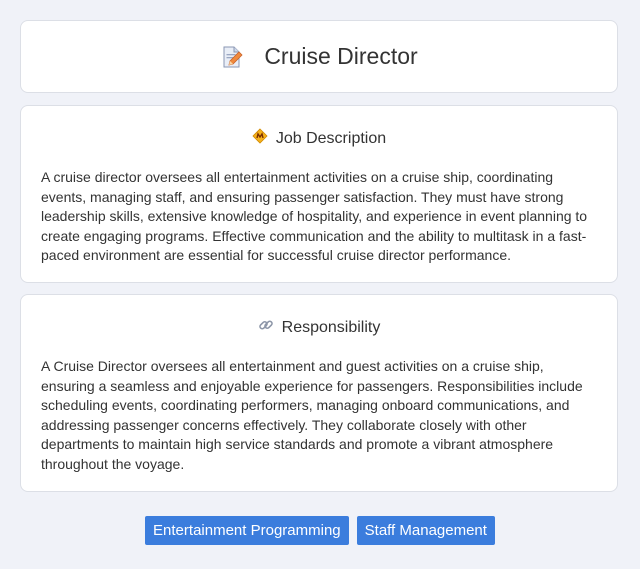  What do you see at coordinates (425, 530) in the screenshot?
I see `tag-staff-management: Staff Management` at bounding box center [425, 530].